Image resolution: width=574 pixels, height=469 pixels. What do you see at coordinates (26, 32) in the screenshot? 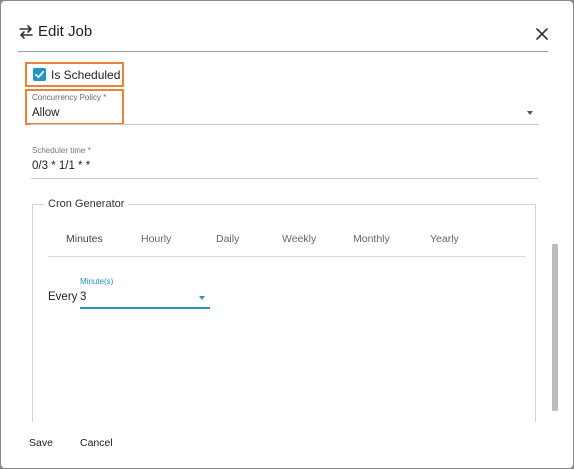
I see `swap-arrows-icon` at bounding box center [26, 32].